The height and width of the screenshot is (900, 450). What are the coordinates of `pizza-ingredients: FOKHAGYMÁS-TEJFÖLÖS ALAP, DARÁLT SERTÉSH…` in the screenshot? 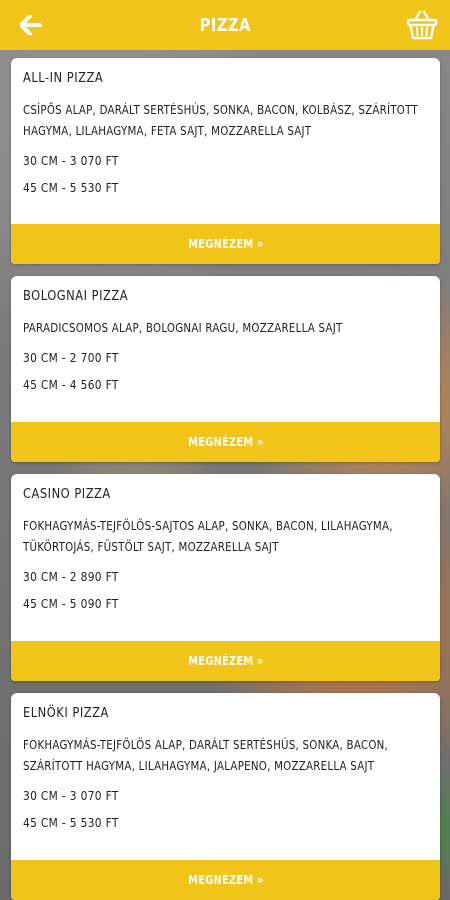 It's located at (206, 755).